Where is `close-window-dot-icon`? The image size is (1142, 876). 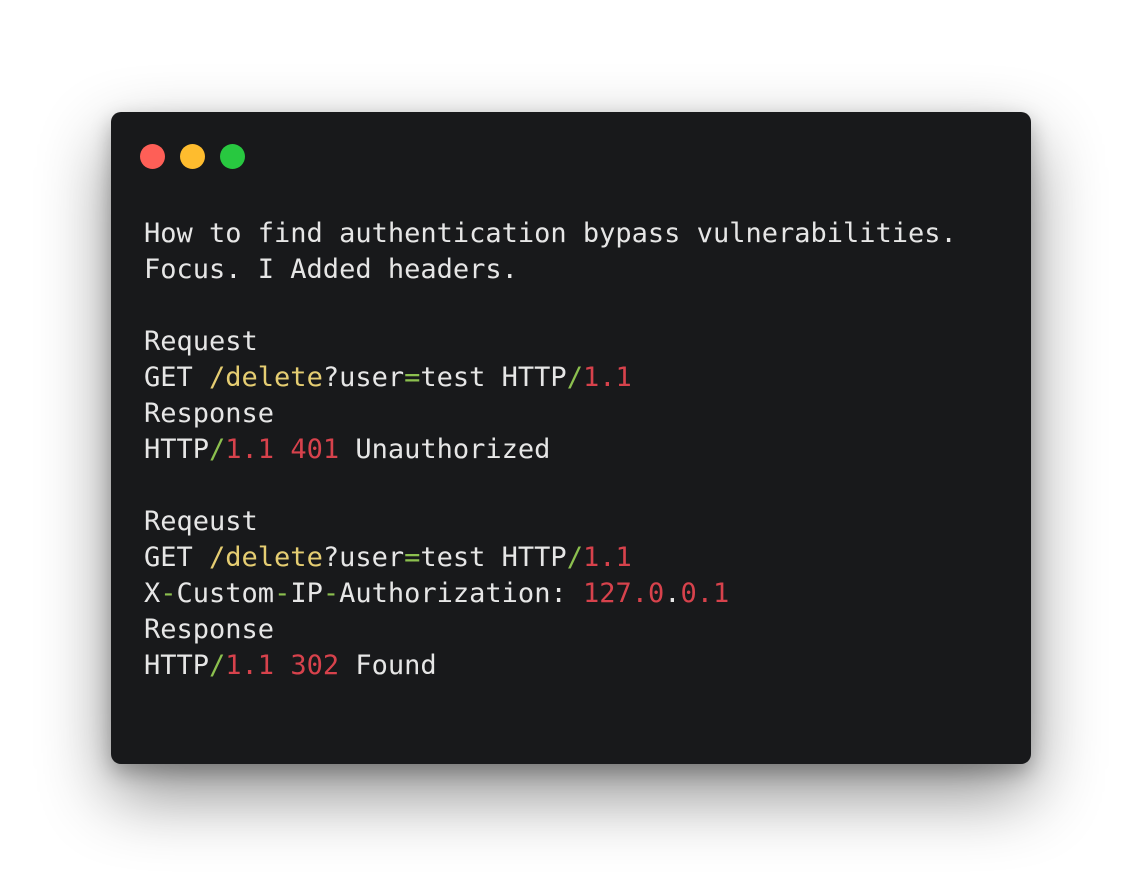
close-window-dot-icon is located at coordinates (152, 156).